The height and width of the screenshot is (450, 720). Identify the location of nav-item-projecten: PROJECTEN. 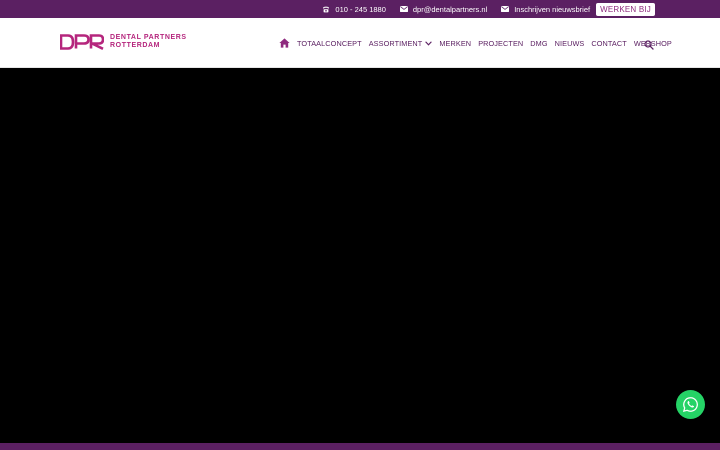
(500, 43).